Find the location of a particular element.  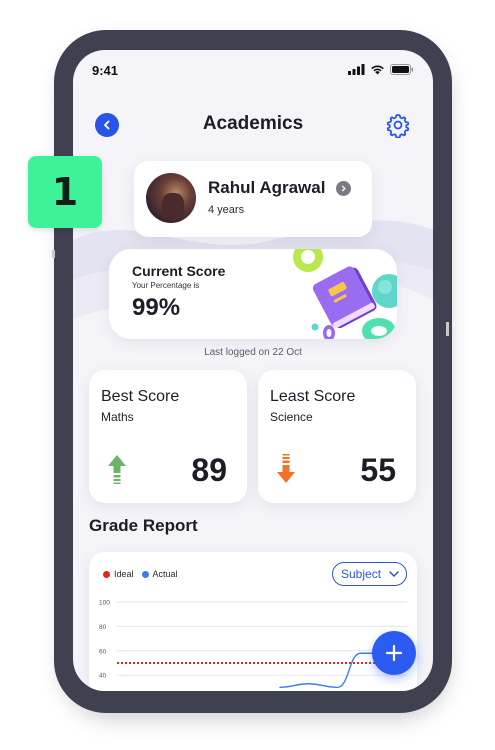

arrow-down-icon is located at coordinates (286, 468).